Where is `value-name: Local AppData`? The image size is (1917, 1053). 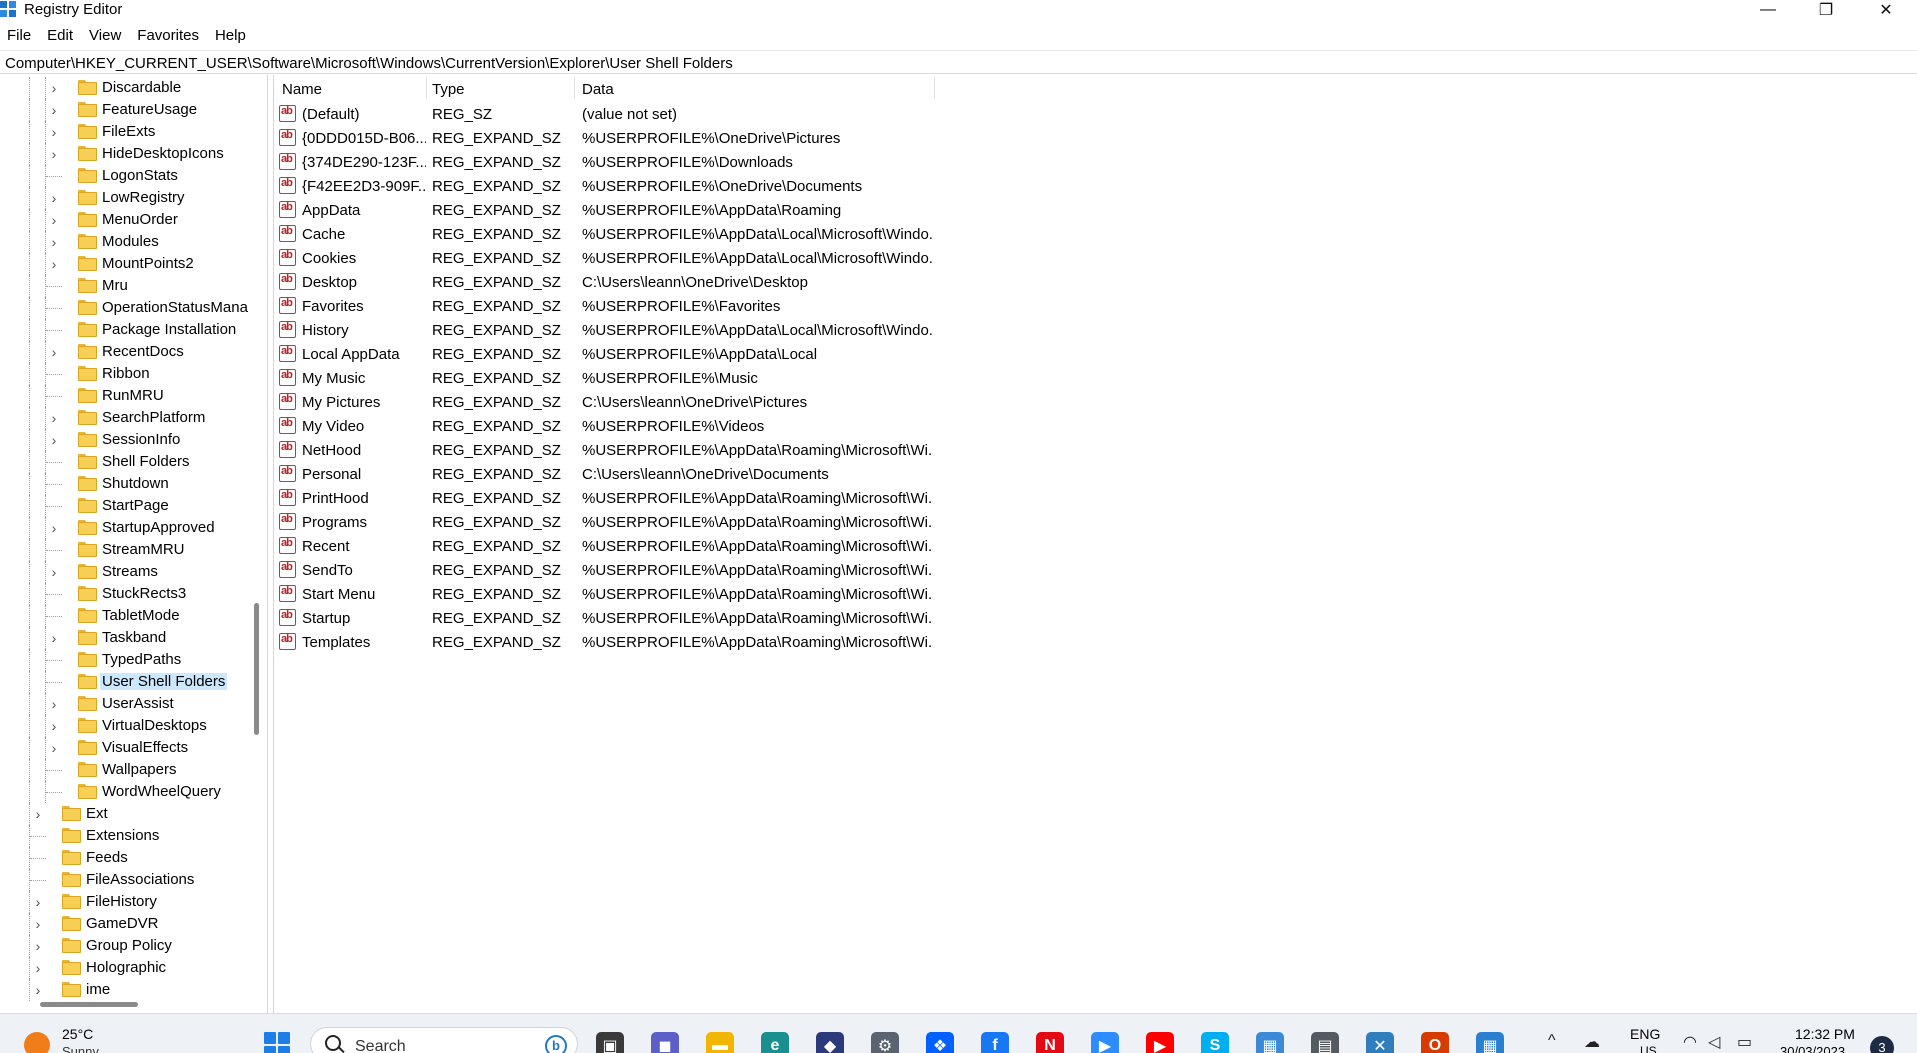
value-name: Local AppData is located at coordinates (364, 354).